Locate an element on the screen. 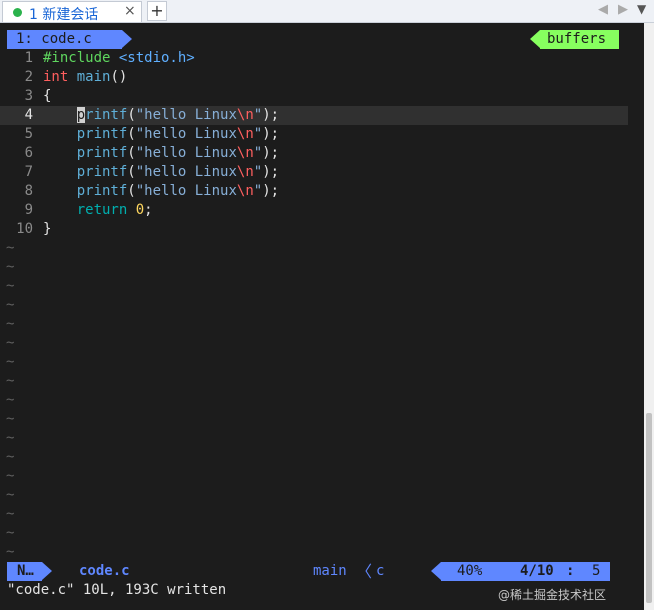  status-file-name: code.c is located at coordinates (104, 571).